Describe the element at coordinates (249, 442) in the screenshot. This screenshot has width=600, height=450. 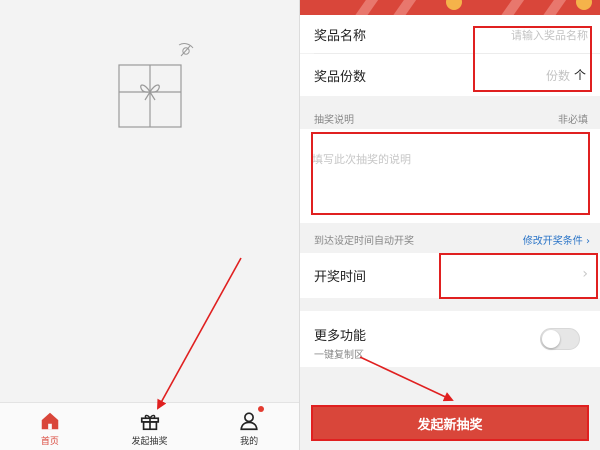
I see `tab-label: 我的` at that location.